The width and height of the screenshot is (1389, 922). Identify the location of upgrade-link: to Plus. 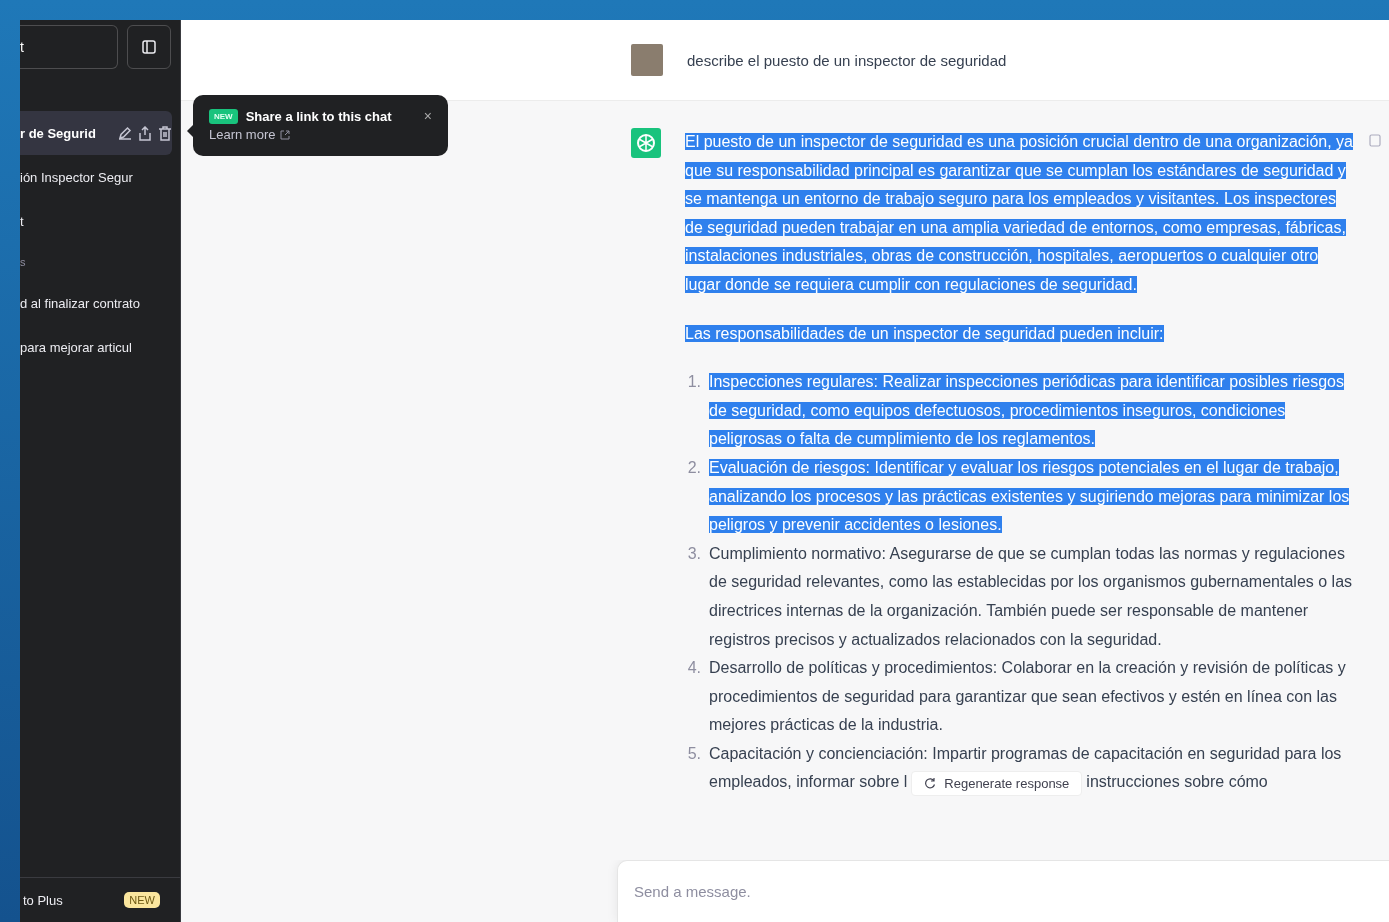
(43, 900).